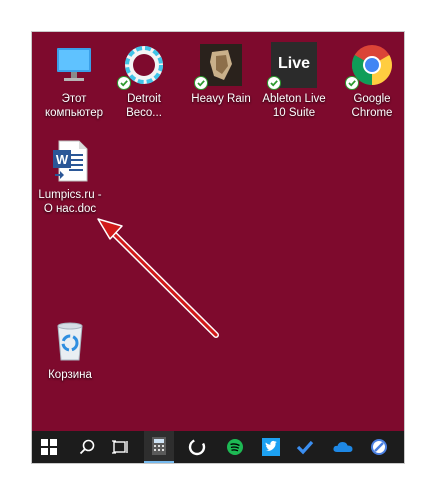 This screenshot has width=435, height=496. Describe the element at coordinates (379, 447) in the screenshot. I see `browser-icon` at that location.